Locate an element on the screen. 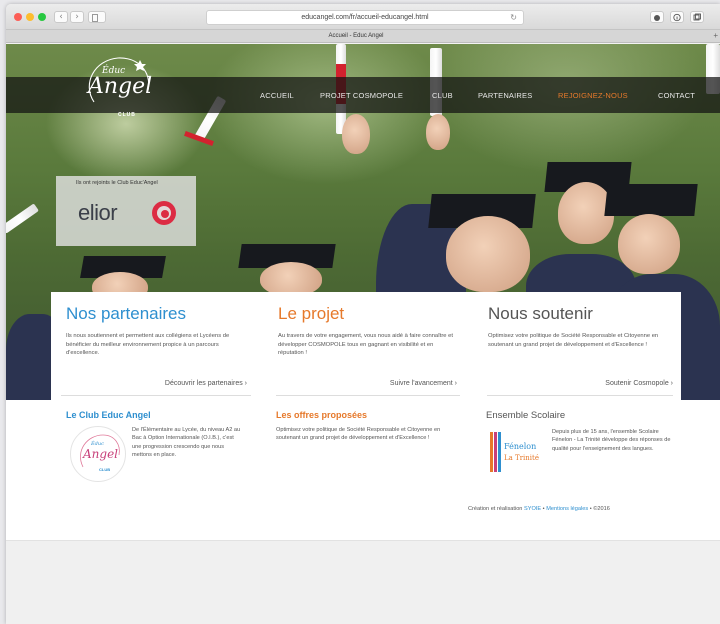 The height and width of the screenshot is (624, 720). soutenir-title: Nous soutenir is located at coordinates (540, 313).